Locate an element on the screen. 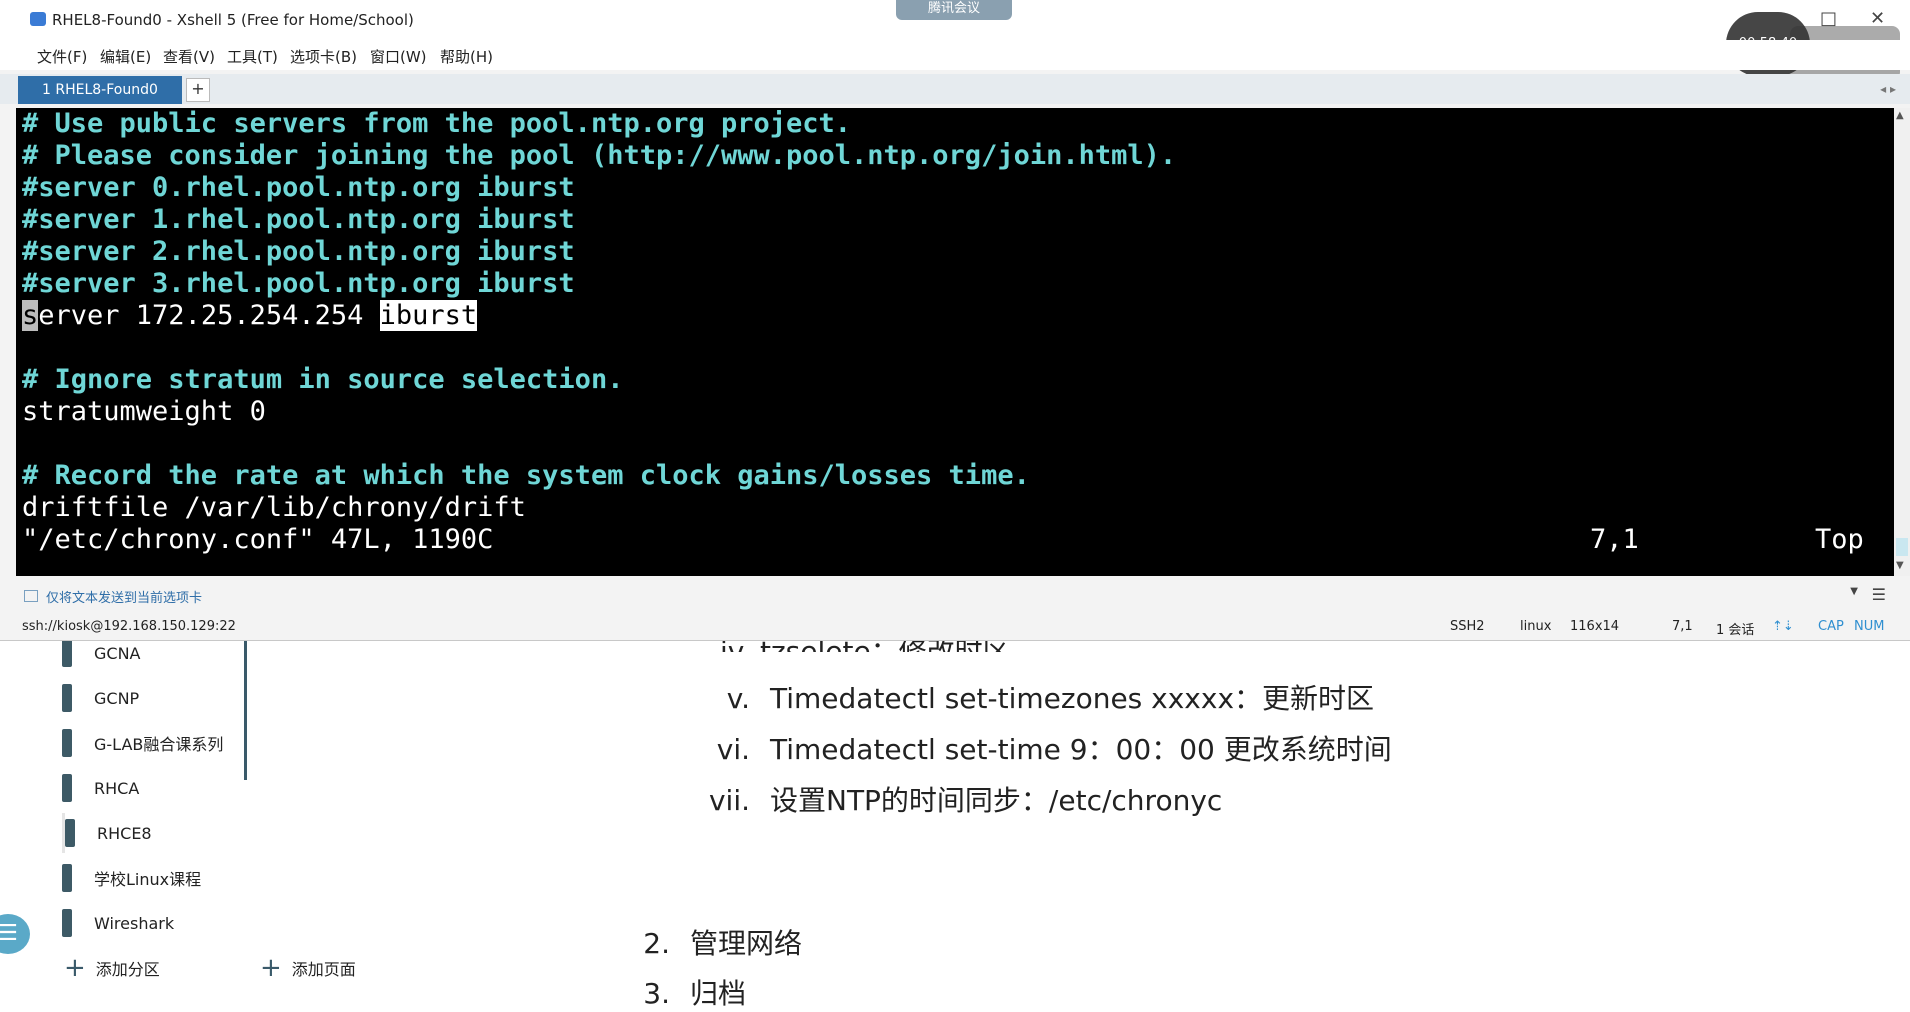 The image size is (1910, 1012). terminal-scrollbar: ▲ ▼ is located at coordinates (1902, 342).